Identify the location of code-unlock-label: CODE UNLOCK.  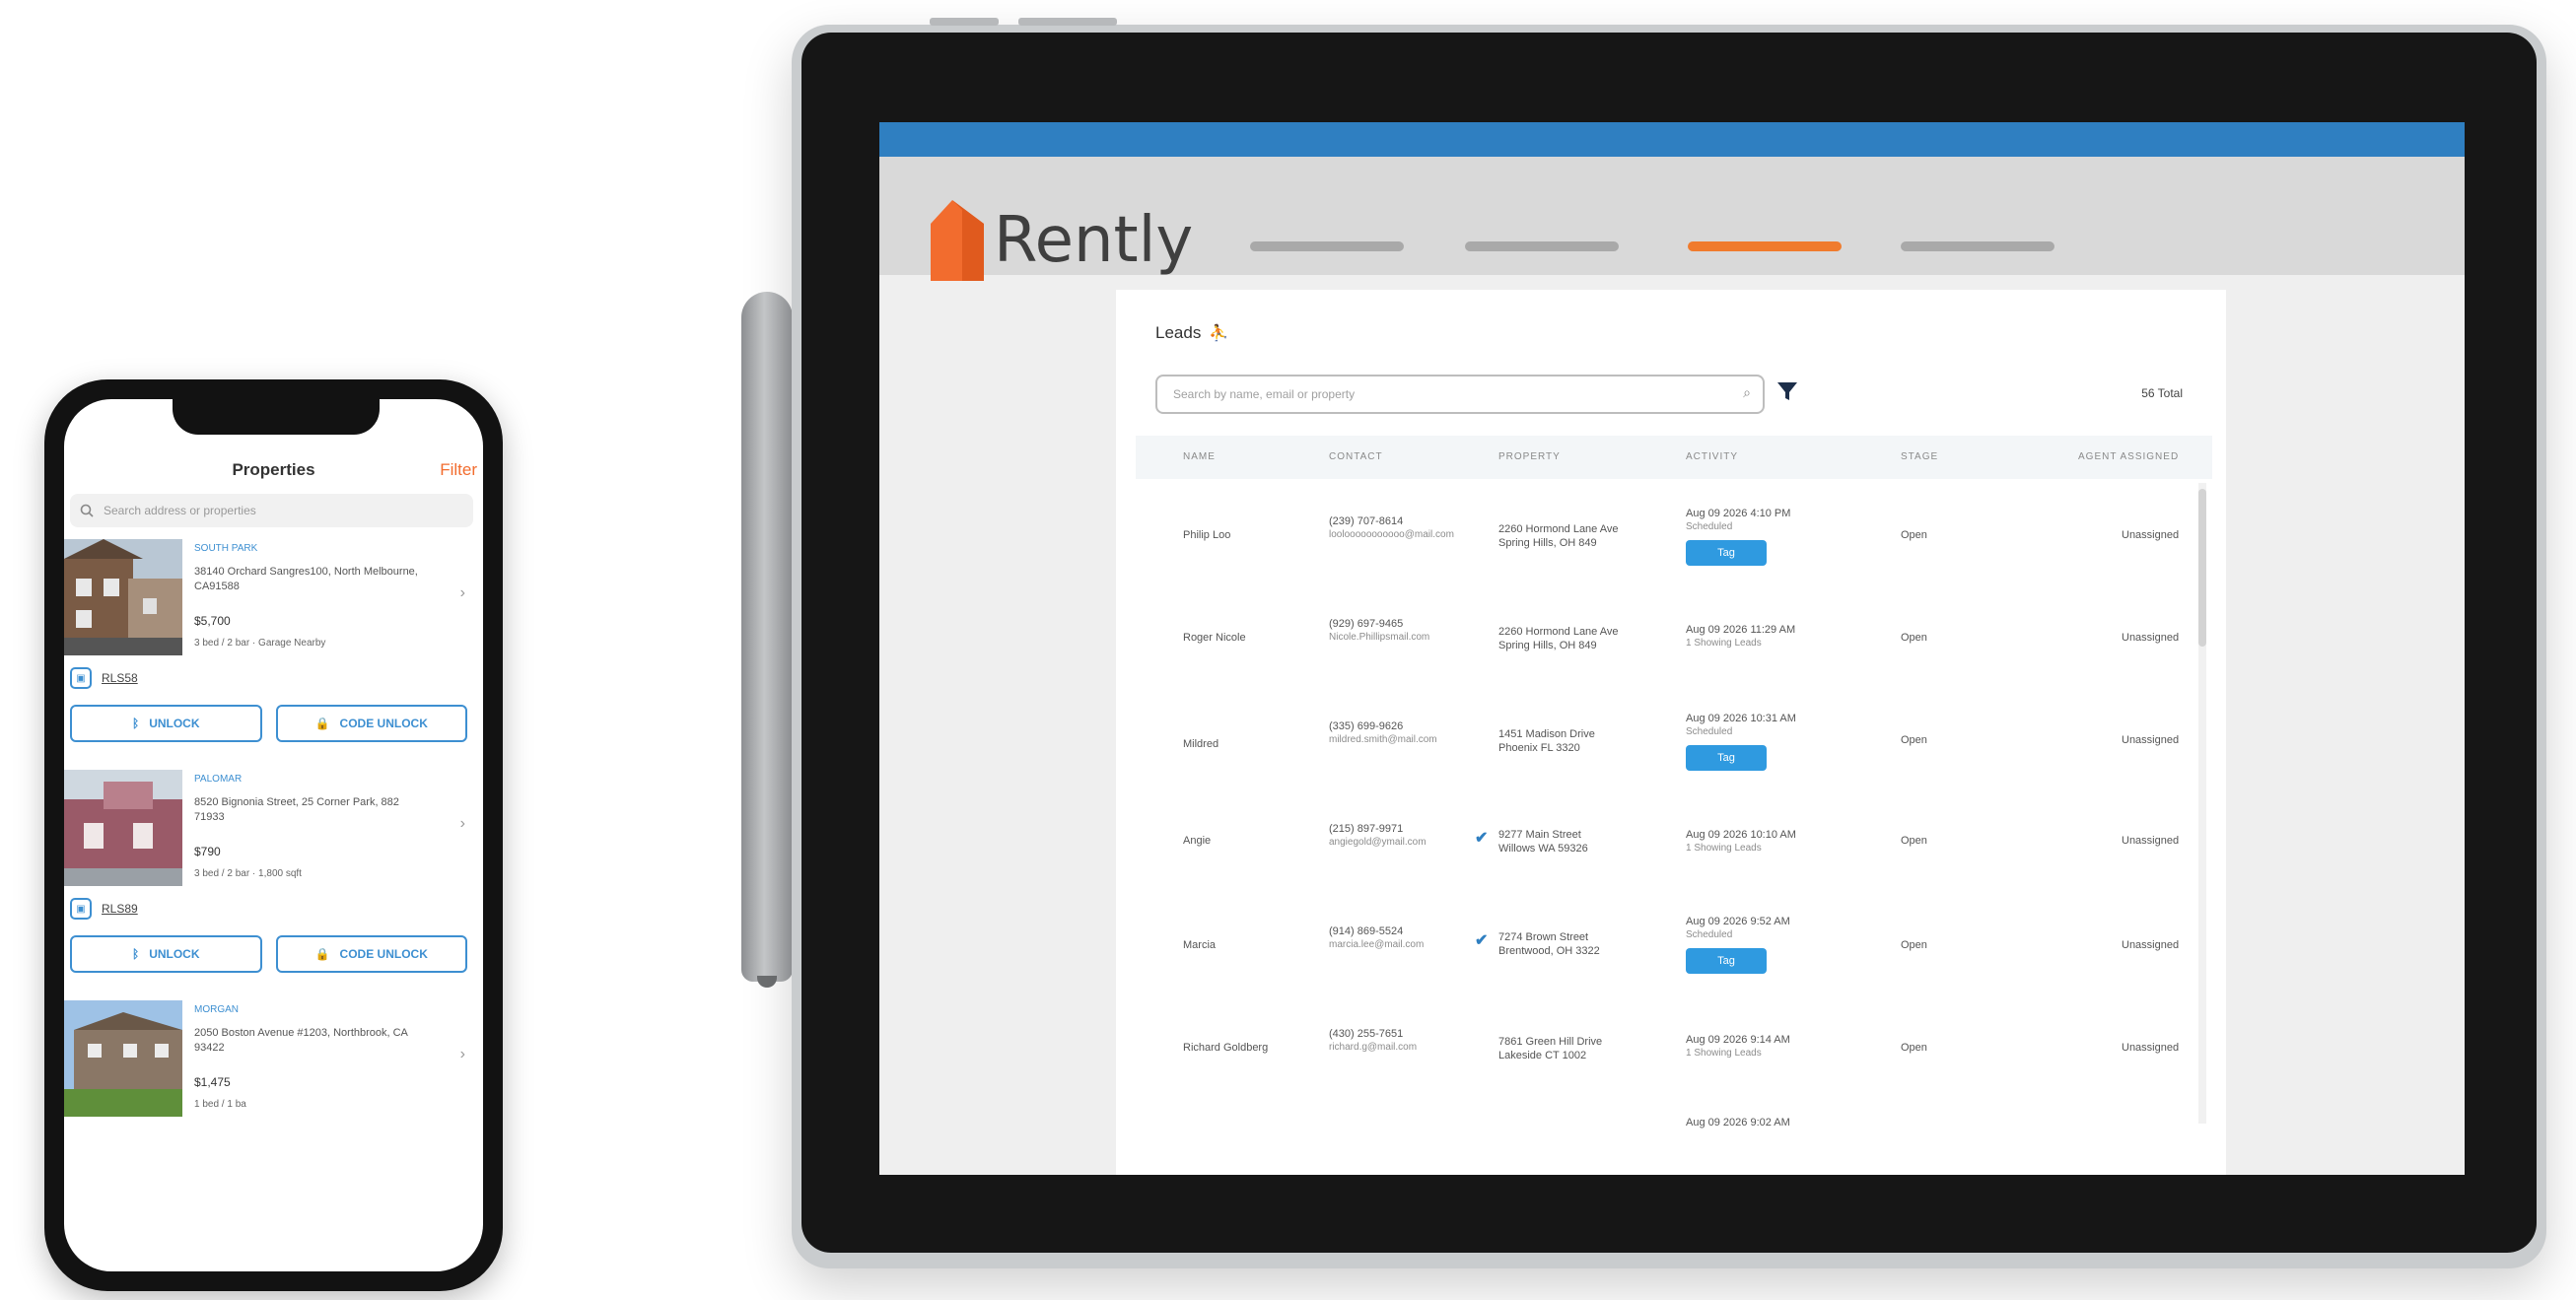
(384, 954).